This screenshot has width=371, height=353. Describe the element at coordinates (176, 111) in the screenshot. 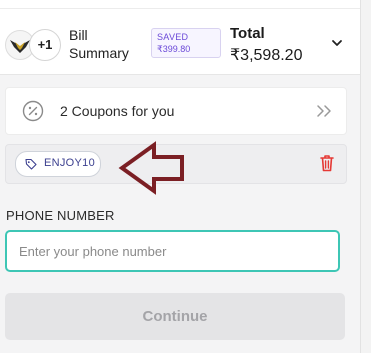

I see `coupons-row: 2 Coupons for you` at that location.